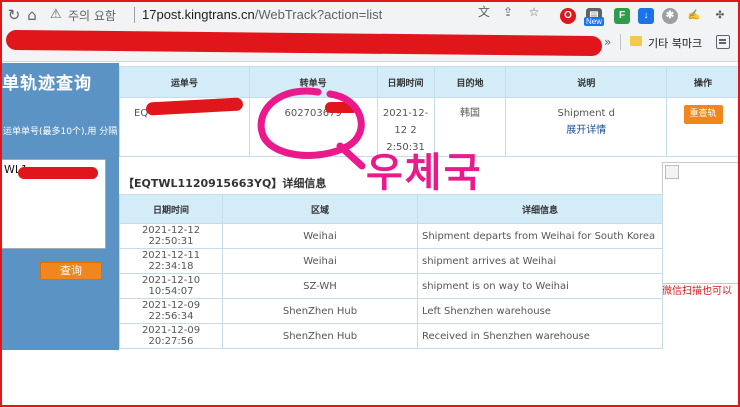 Image resolution: width=740 pixels, height=407 pixels. I want to click on info-cell: shipment arrives at Weihai, so click(540, 261).